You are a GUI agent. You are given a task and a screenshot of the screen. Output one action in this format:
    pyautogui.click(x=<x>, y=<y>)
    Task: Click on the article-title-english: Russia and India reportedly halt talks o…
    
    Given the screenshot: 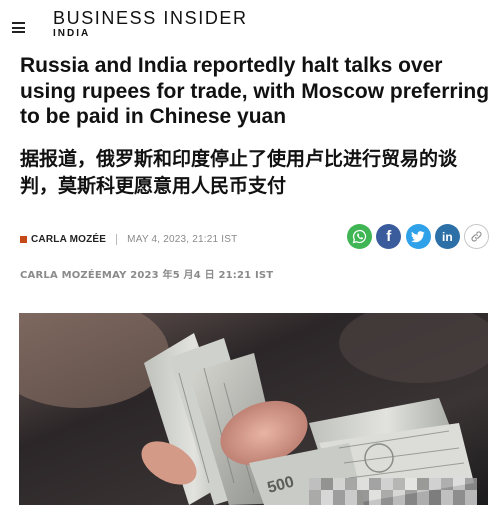 What is the action you would take?
    pyautogui.click(x=255, y=91)
    